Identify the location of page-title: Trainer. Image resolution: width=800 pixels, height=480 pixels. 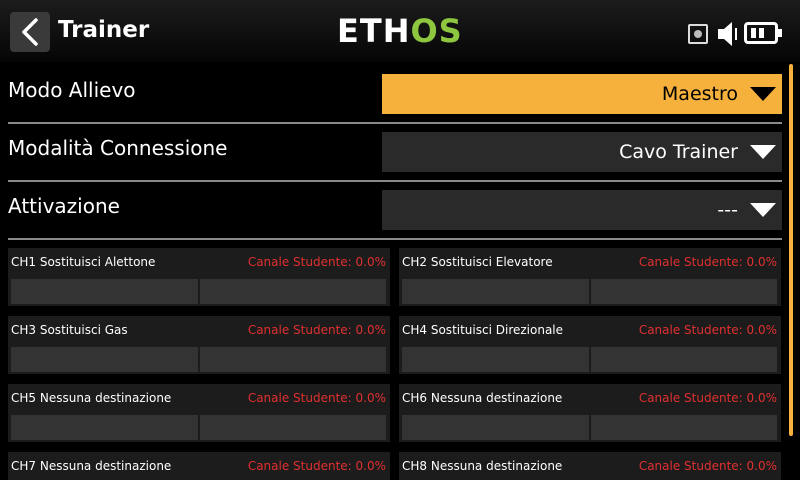
(104, 30).